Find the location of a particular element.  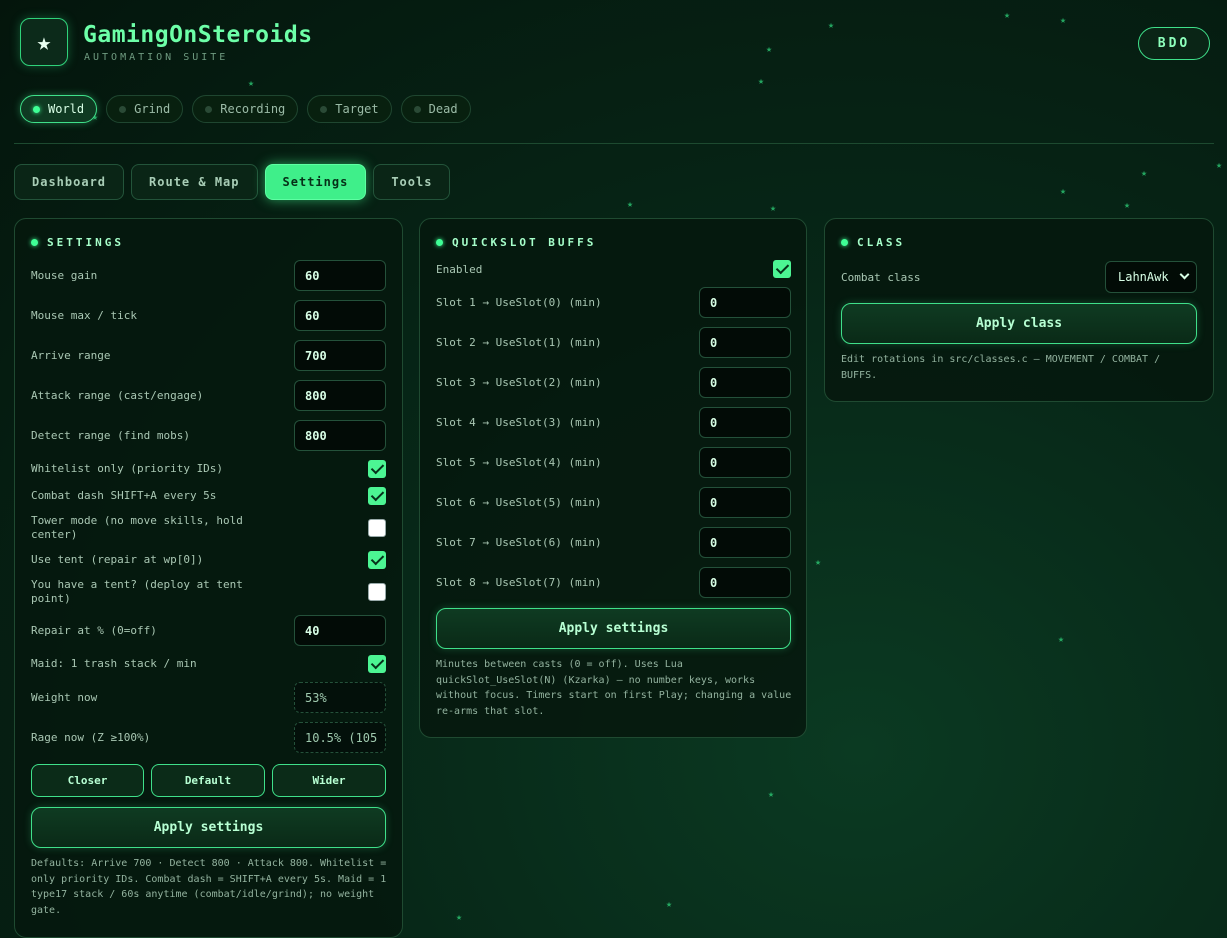

tab-dashboard: Dashboard is located at coordinates (69, 182).